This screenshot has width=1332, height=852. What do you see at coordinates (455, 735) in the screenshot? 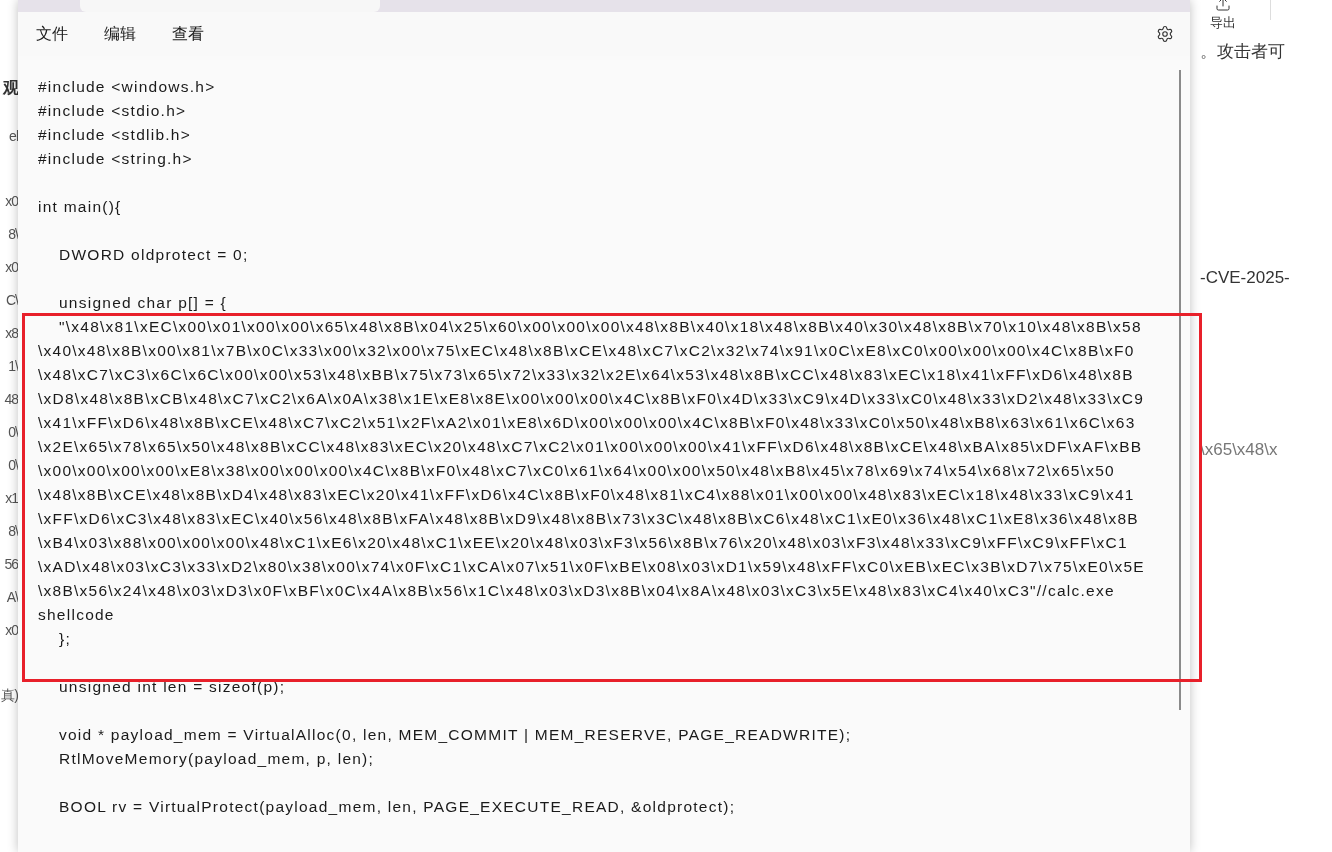
I see `code-line: void * payload_mem = VirtualAlloc(0, len, MEM_COMMIT | MEM_RESERVE, PAGE_READWRITE);` at bounding box center [455, 735].